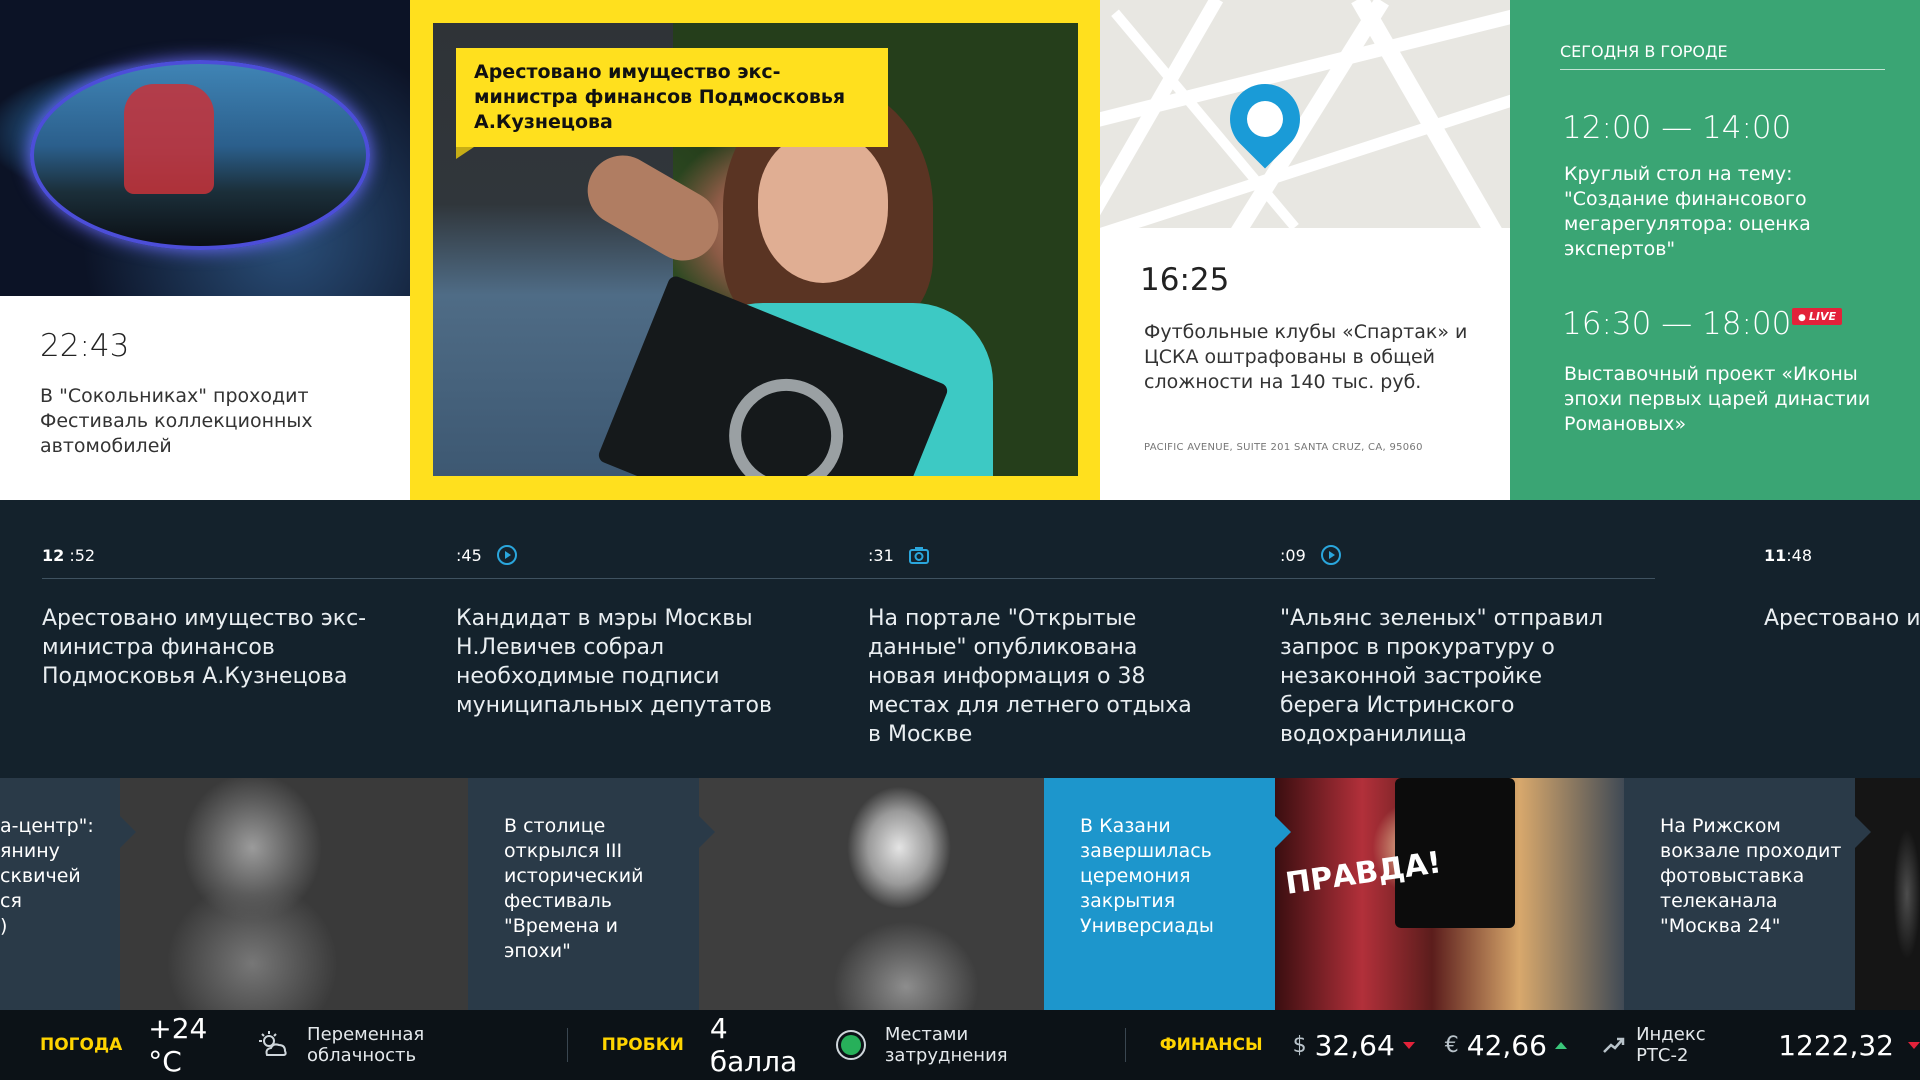 The width and height of the screenshot is (1920, 1080). Describe the element at coordinates (1612, 1045) in the screenshot. I see `trend-icon` at that location.